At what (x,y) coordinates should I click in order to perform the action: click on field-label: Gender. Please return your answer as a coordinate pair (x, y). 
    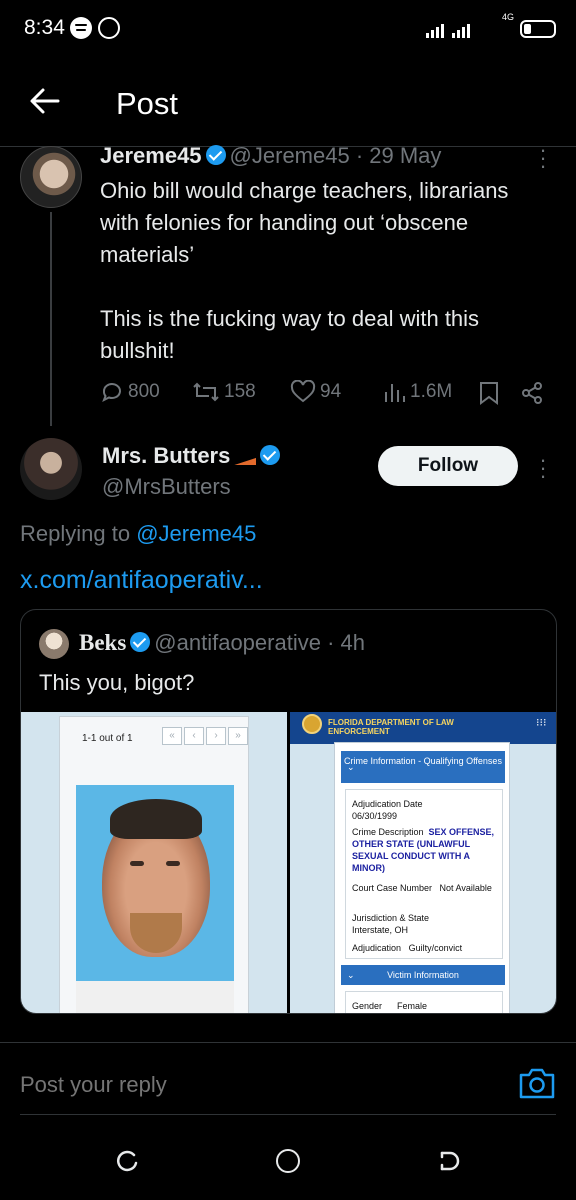
    Looking at the image, I should click on (367, 1006).